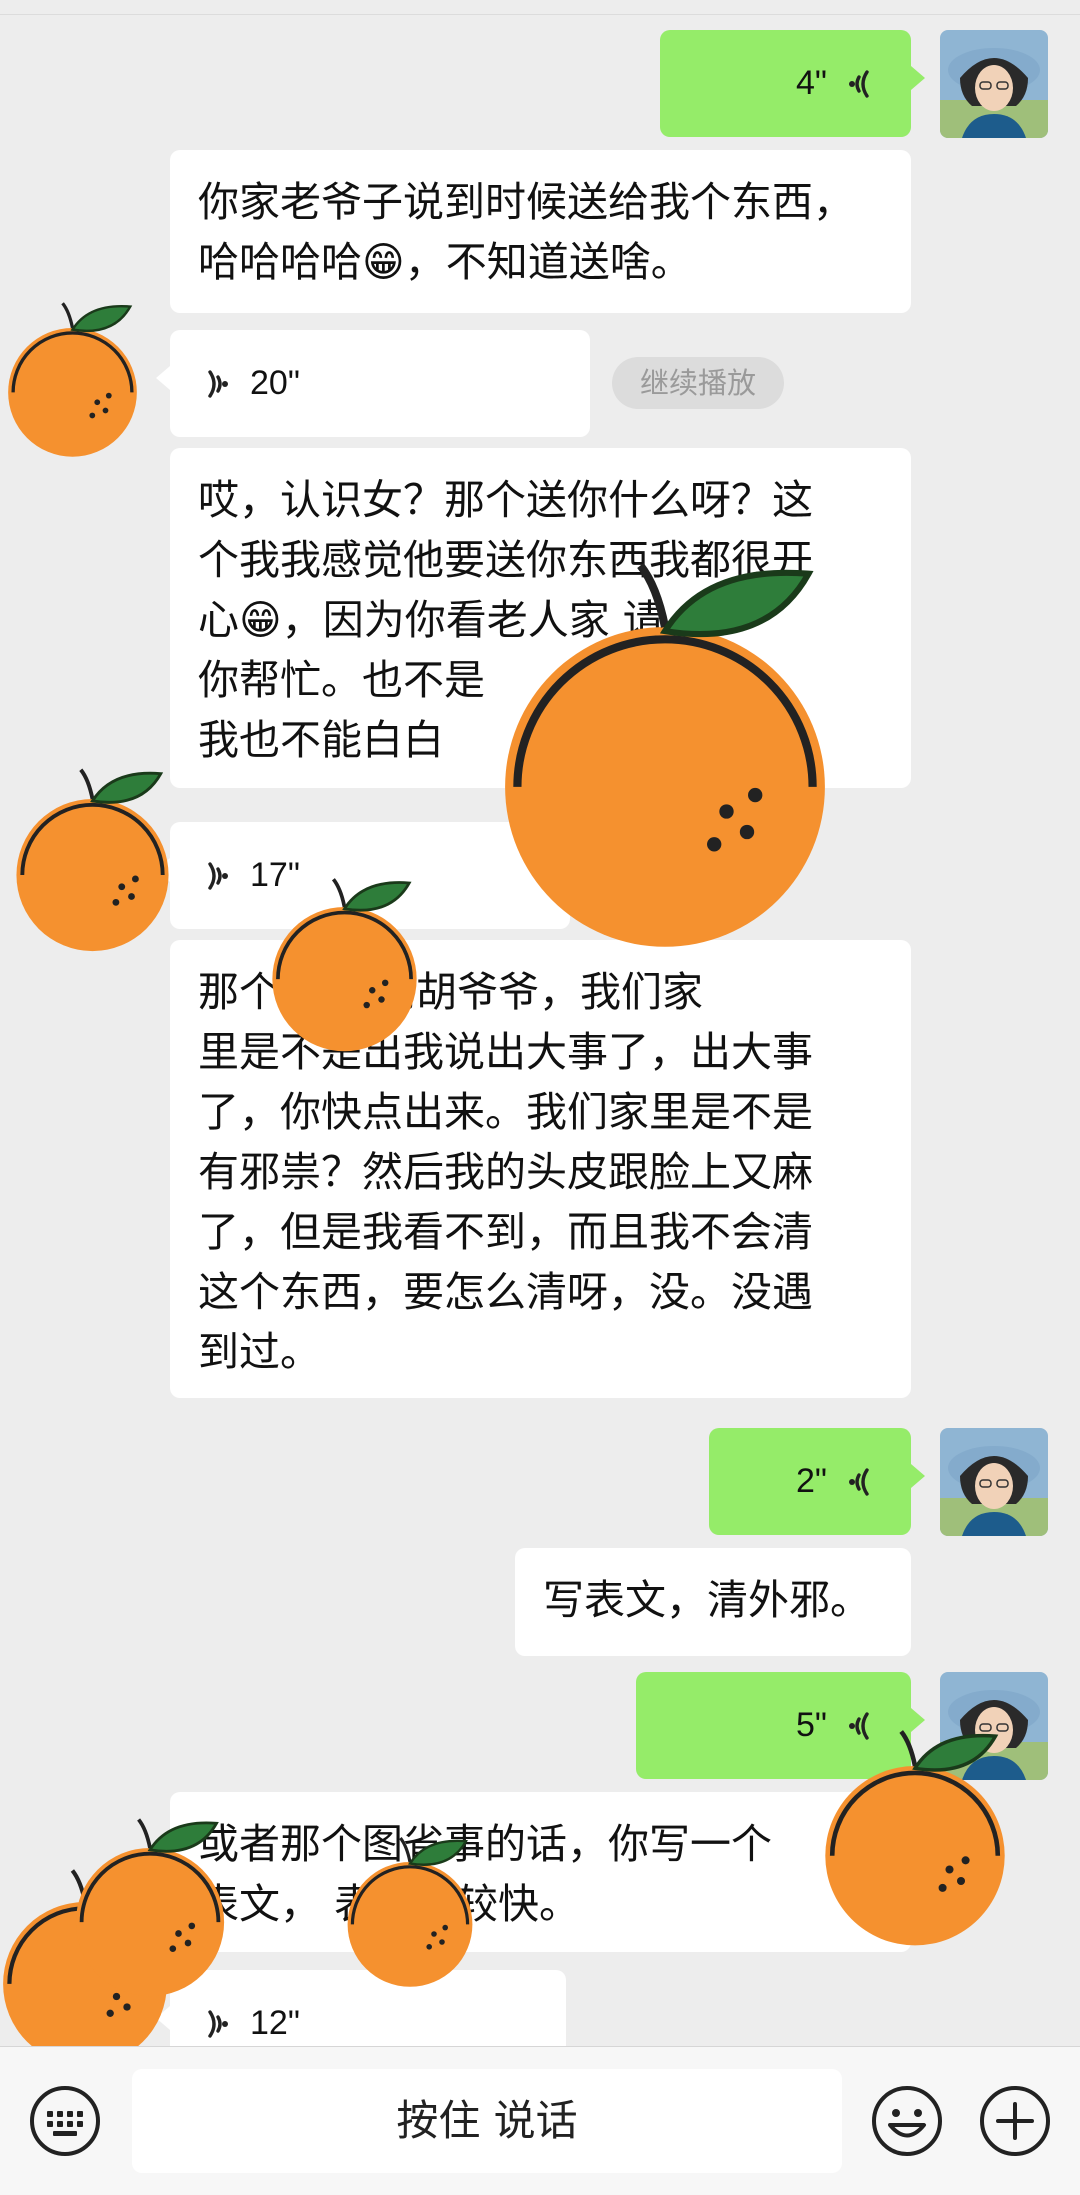 The height and width of the screenshot is (2195, 1080). What do you see at coordinates (780, 1725) in the screenshot?
I see `voice-message: 5"` at bounding box center [780, 1725].